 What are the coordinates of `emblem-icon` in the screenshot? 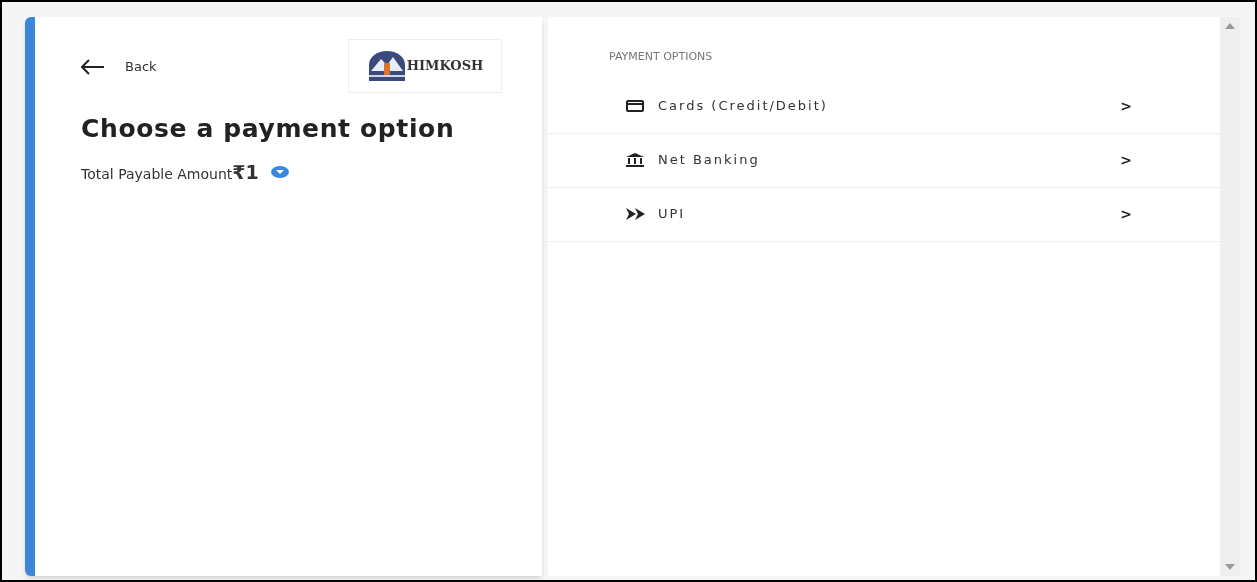 It's located at (386, 66).